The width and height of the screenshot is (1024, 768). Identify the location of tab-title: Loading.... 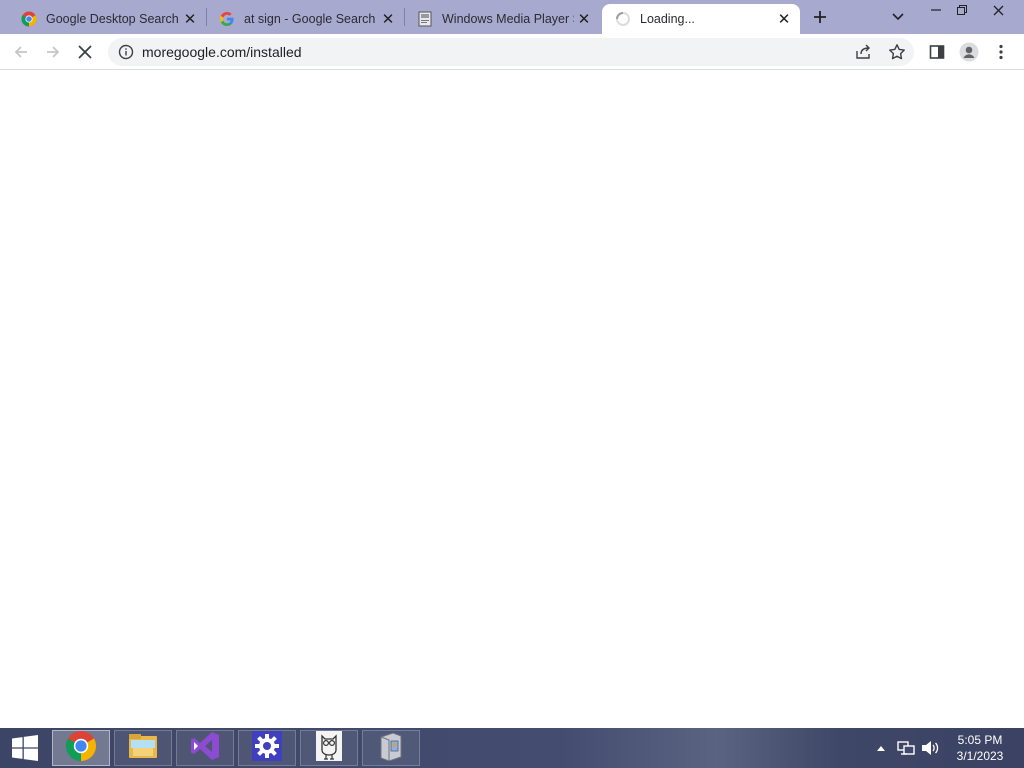
(667, 19).